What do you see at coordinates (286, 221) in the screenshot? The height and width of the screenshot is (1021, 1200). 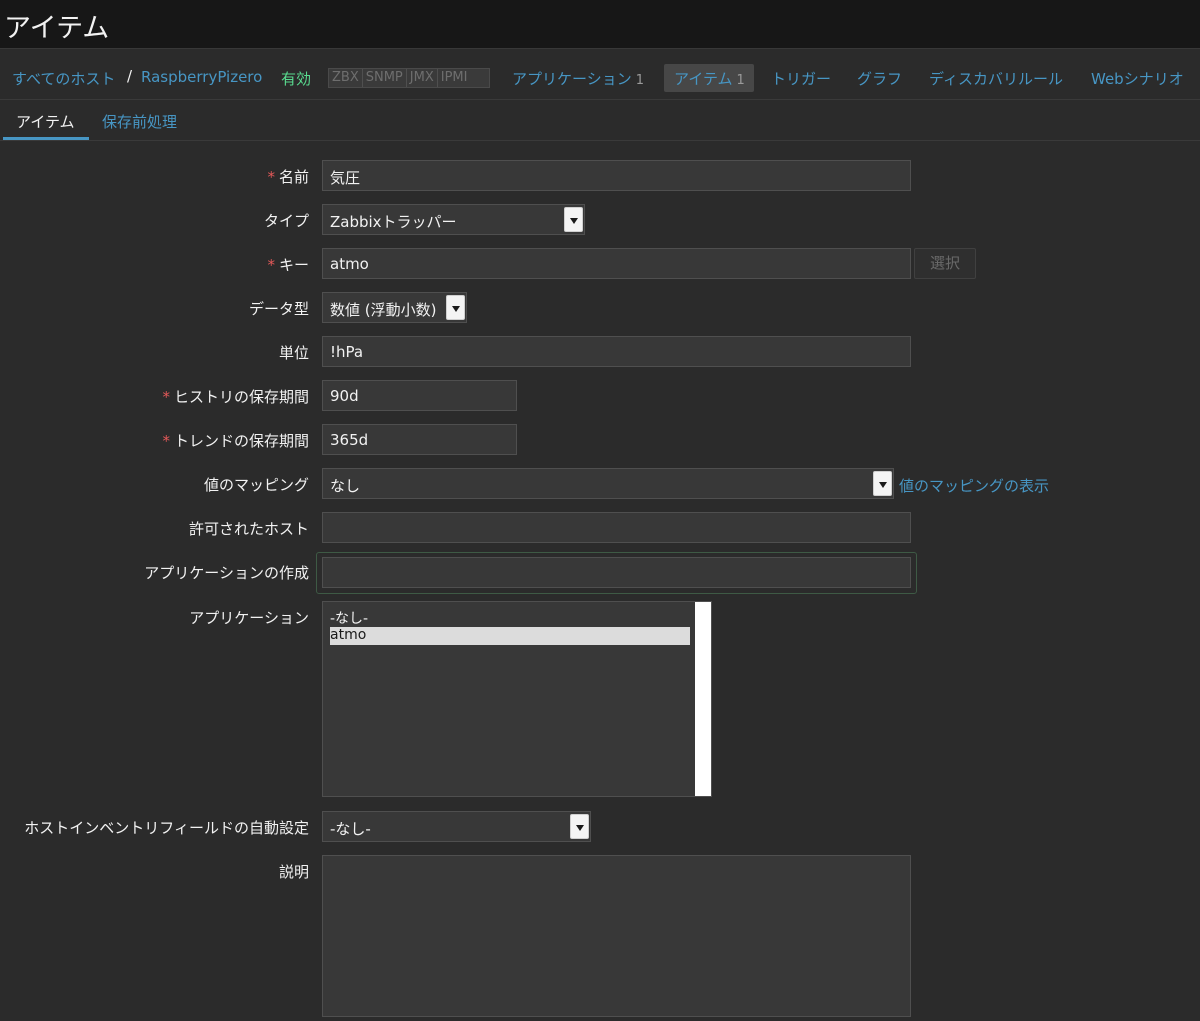 I see `type-label: タイプ` at bounding box center [286, 221].